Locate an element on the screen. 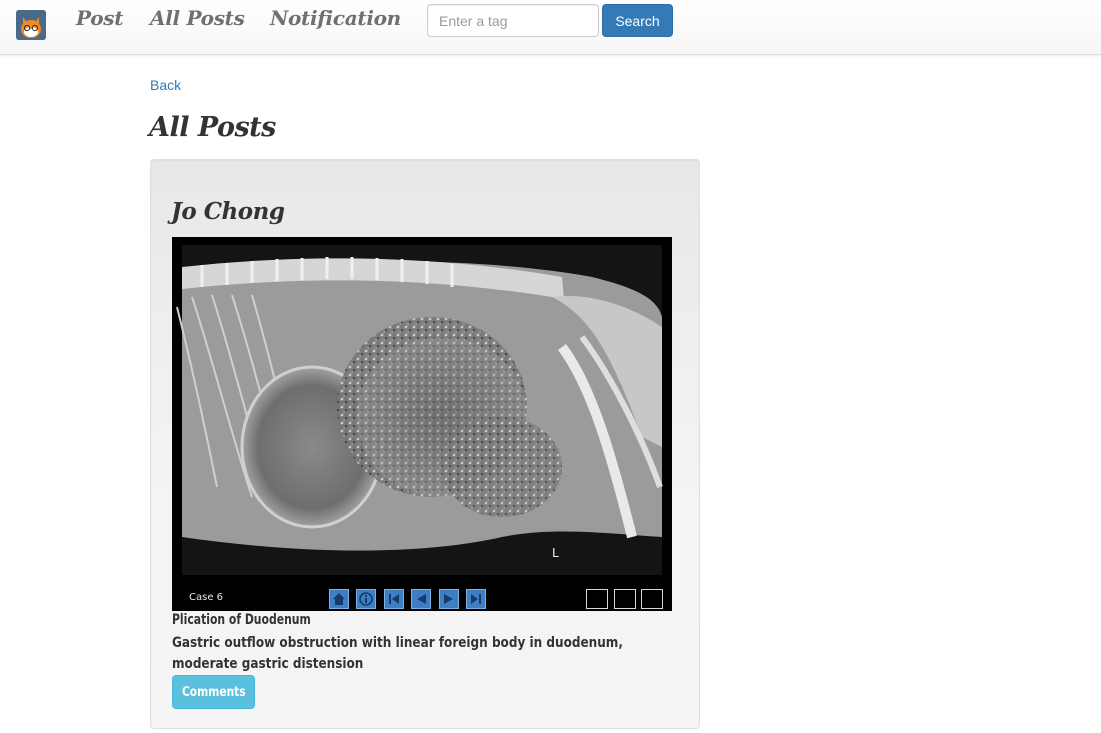 Image resolution: width=1101 pixels, height=733 pixels. cat-logo-icon is located at coordinates (31, 25).